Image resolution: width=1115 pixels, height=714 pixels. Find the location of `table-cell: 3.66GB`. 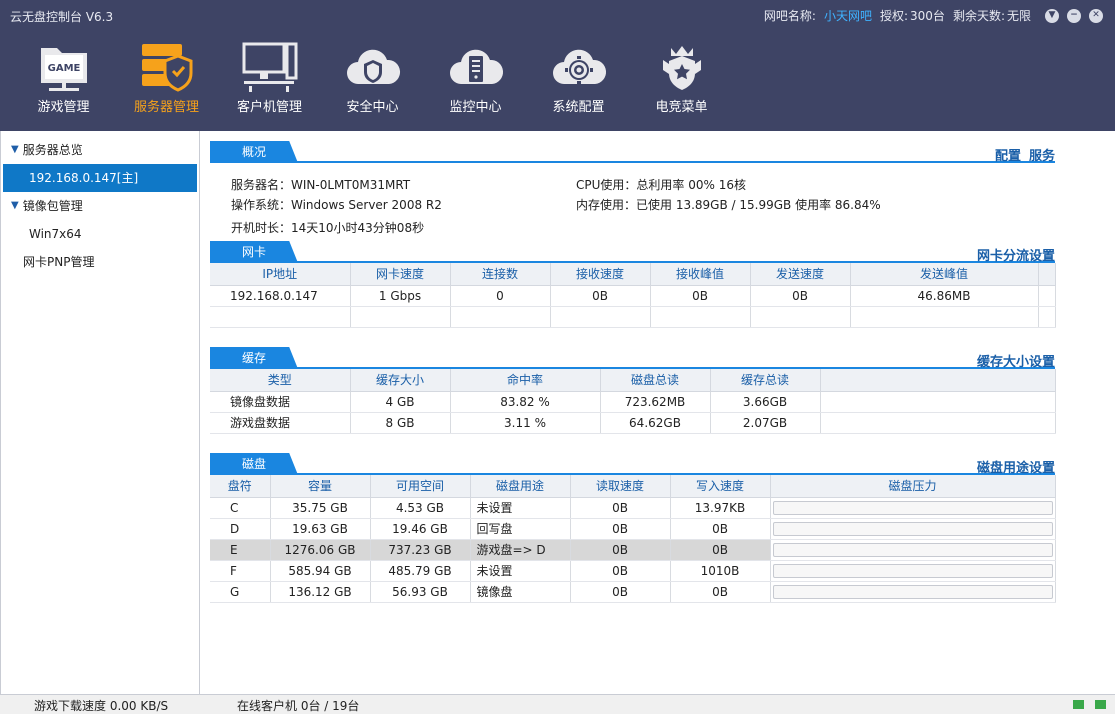

table-cell: 3.66GB is located at coordinates (765, 402).